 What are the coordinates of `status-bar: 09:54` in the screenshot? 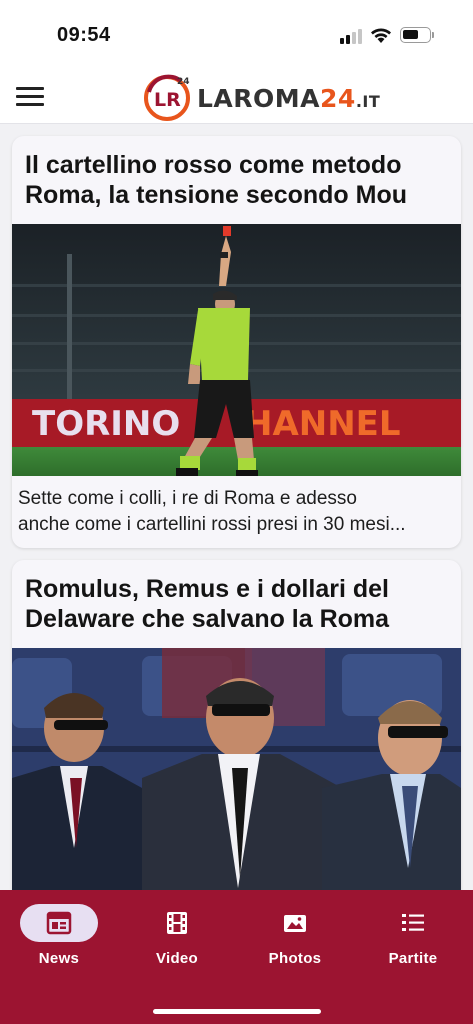 It's located at (236, 34).